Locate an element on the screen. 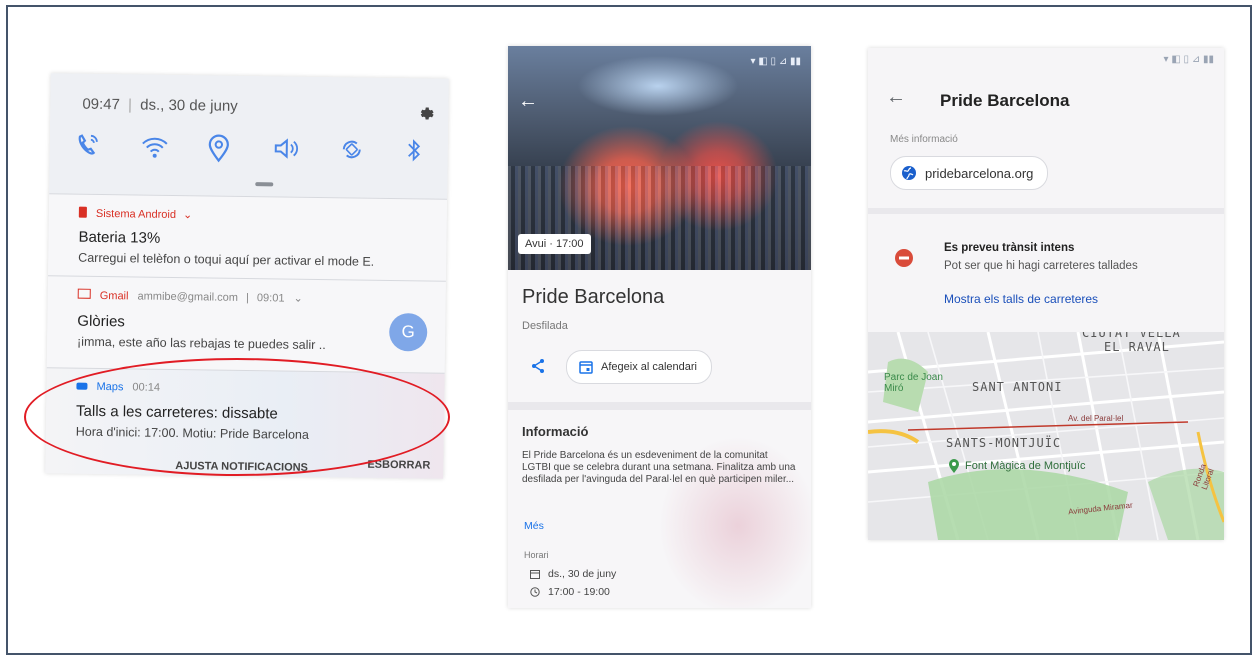  share-icon is located at coordinates (538, 368).